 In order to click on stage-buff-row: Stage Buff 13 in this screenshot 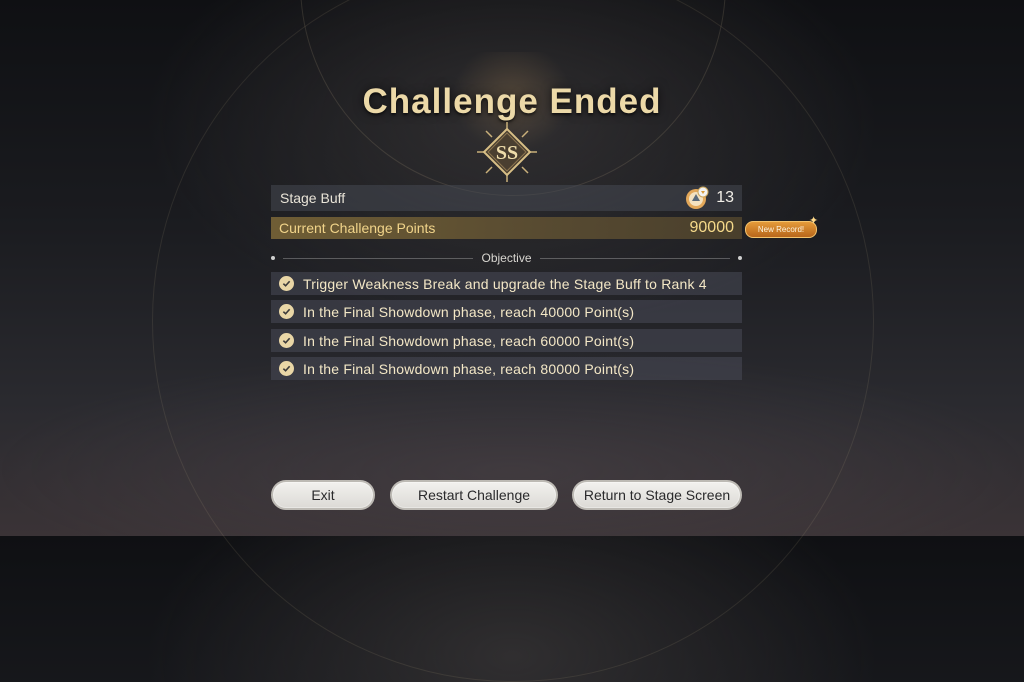, I will do `click(506, 198)`.